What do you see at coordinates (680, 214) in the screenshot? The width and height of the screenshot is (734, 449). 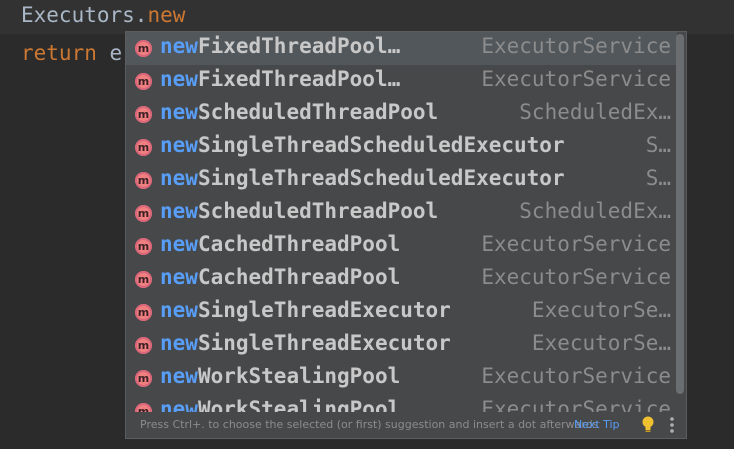 I see `scrollbar-thumb` at bounding box center [680, 214].